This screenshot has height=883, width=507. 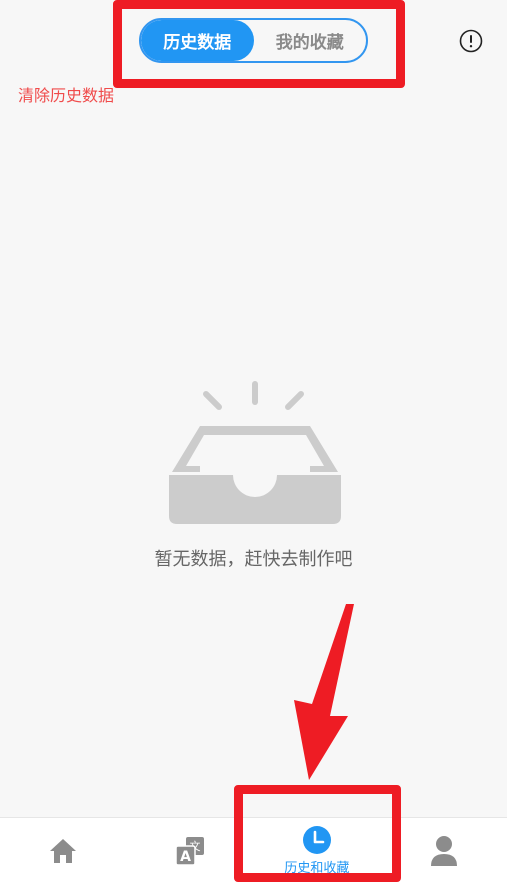 What do you see at coordinates (255, 453) in the screenshot?
I see `empty-inbox-icon` at bounding box center [255, 453].